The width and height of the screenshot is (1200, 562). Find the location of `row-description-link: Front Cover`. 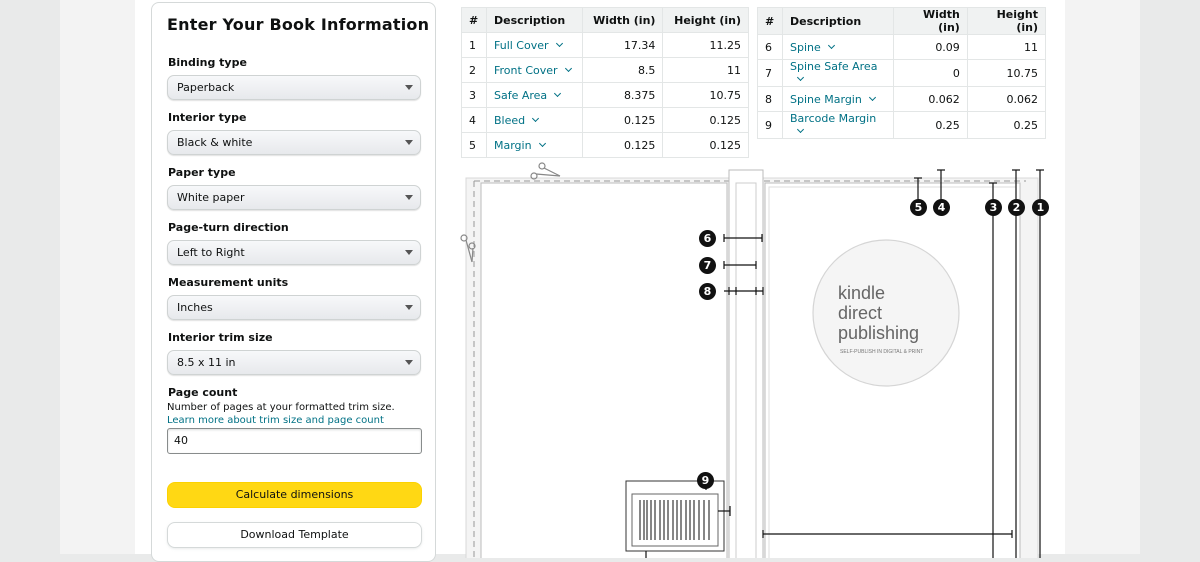

row-description-link: Front Cover is located at coordinates (534, 70).